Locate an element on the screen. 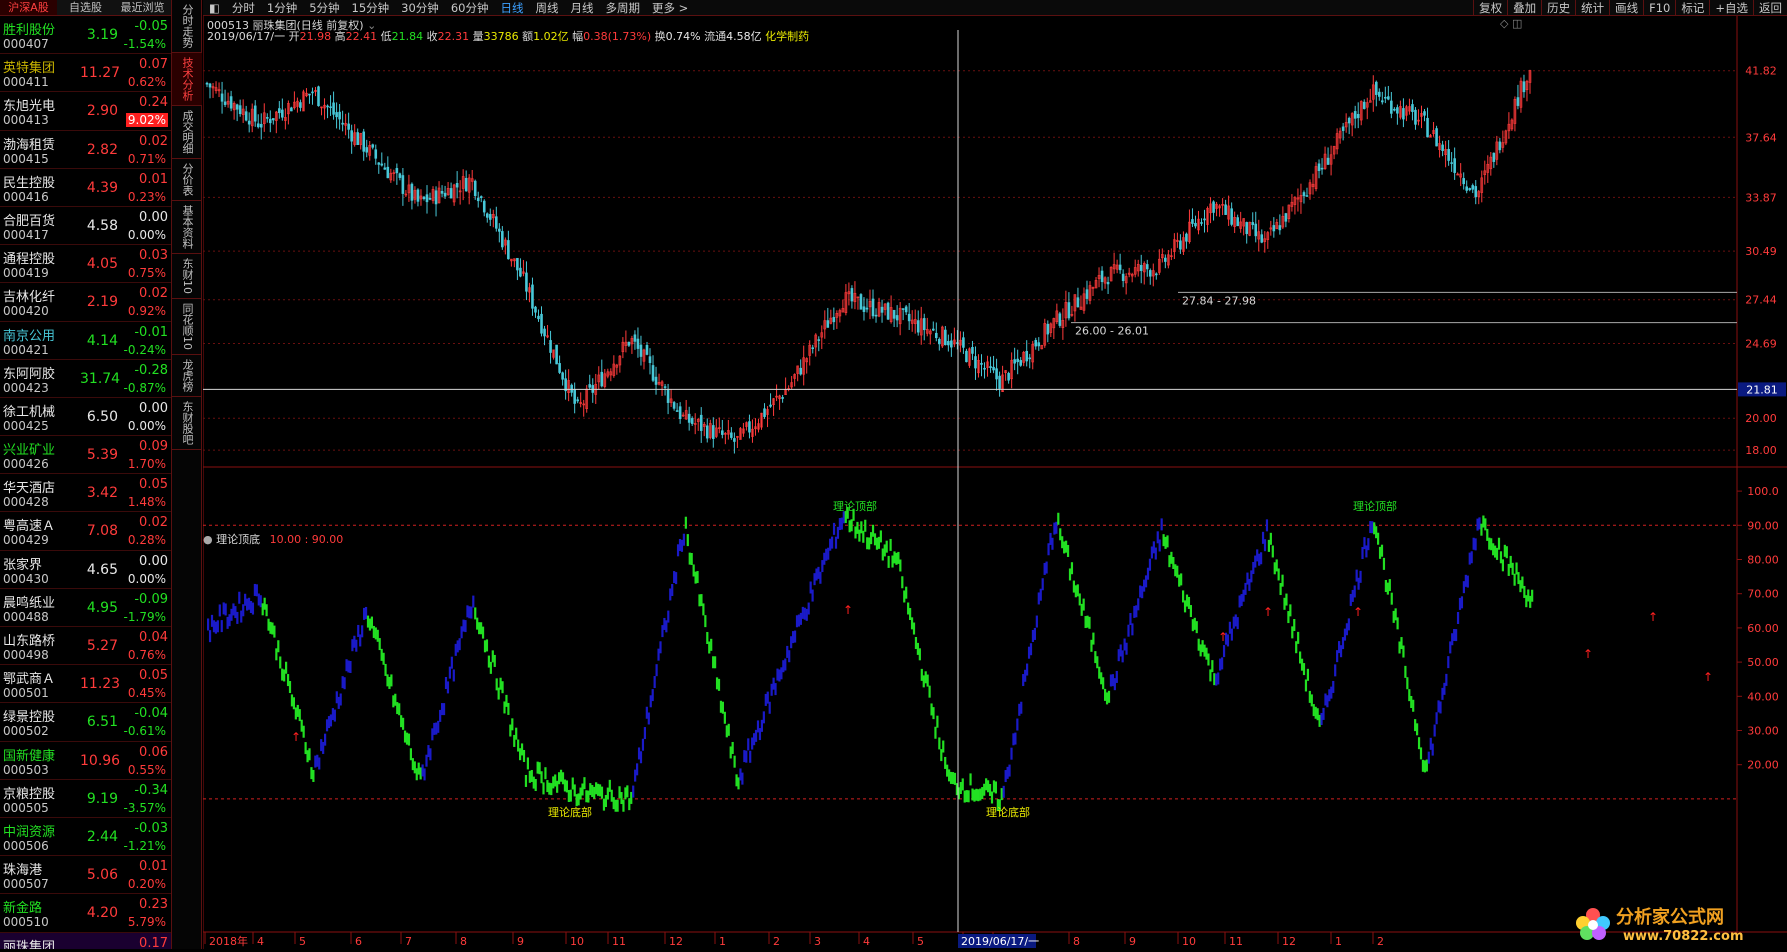  stock-row: 吉林化纤0004202.190.020.92% is located at coordinates (85, 302).